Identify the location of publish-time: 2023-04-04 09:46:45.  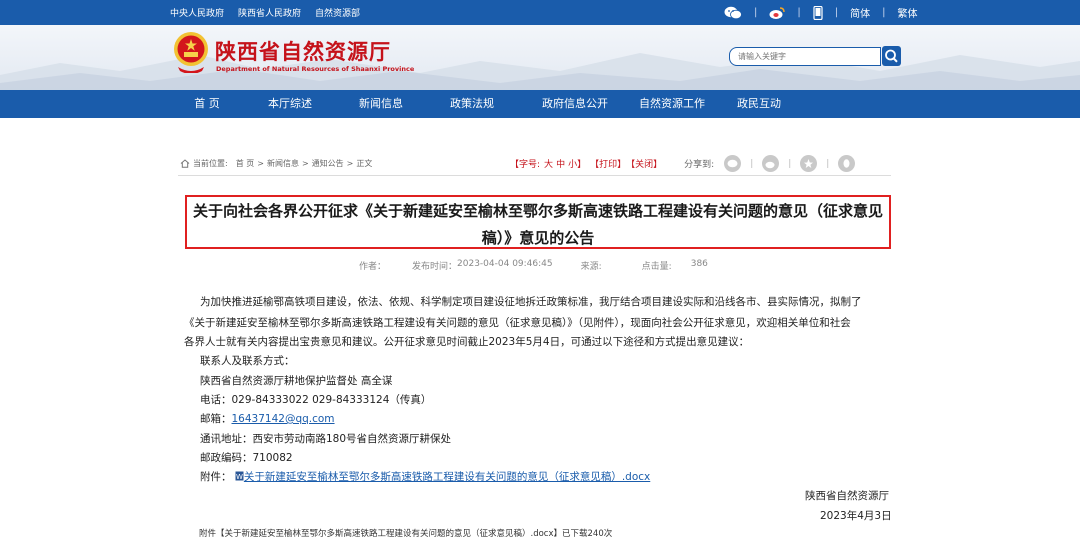
(505, 264).